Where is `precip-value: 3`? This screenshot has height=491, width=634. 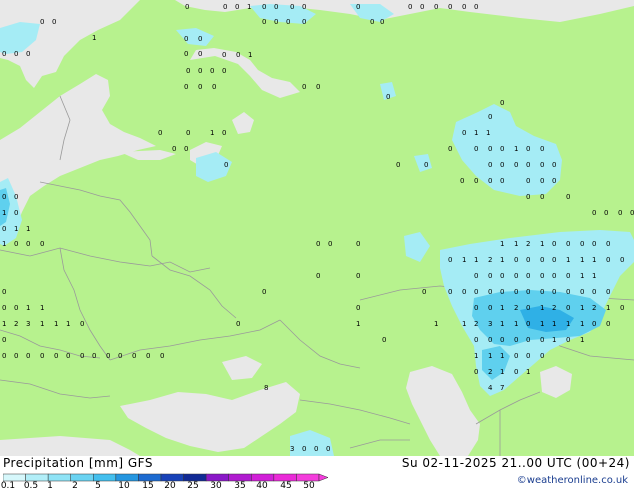 precip-value: 3 is located at coordinates (292, 449).